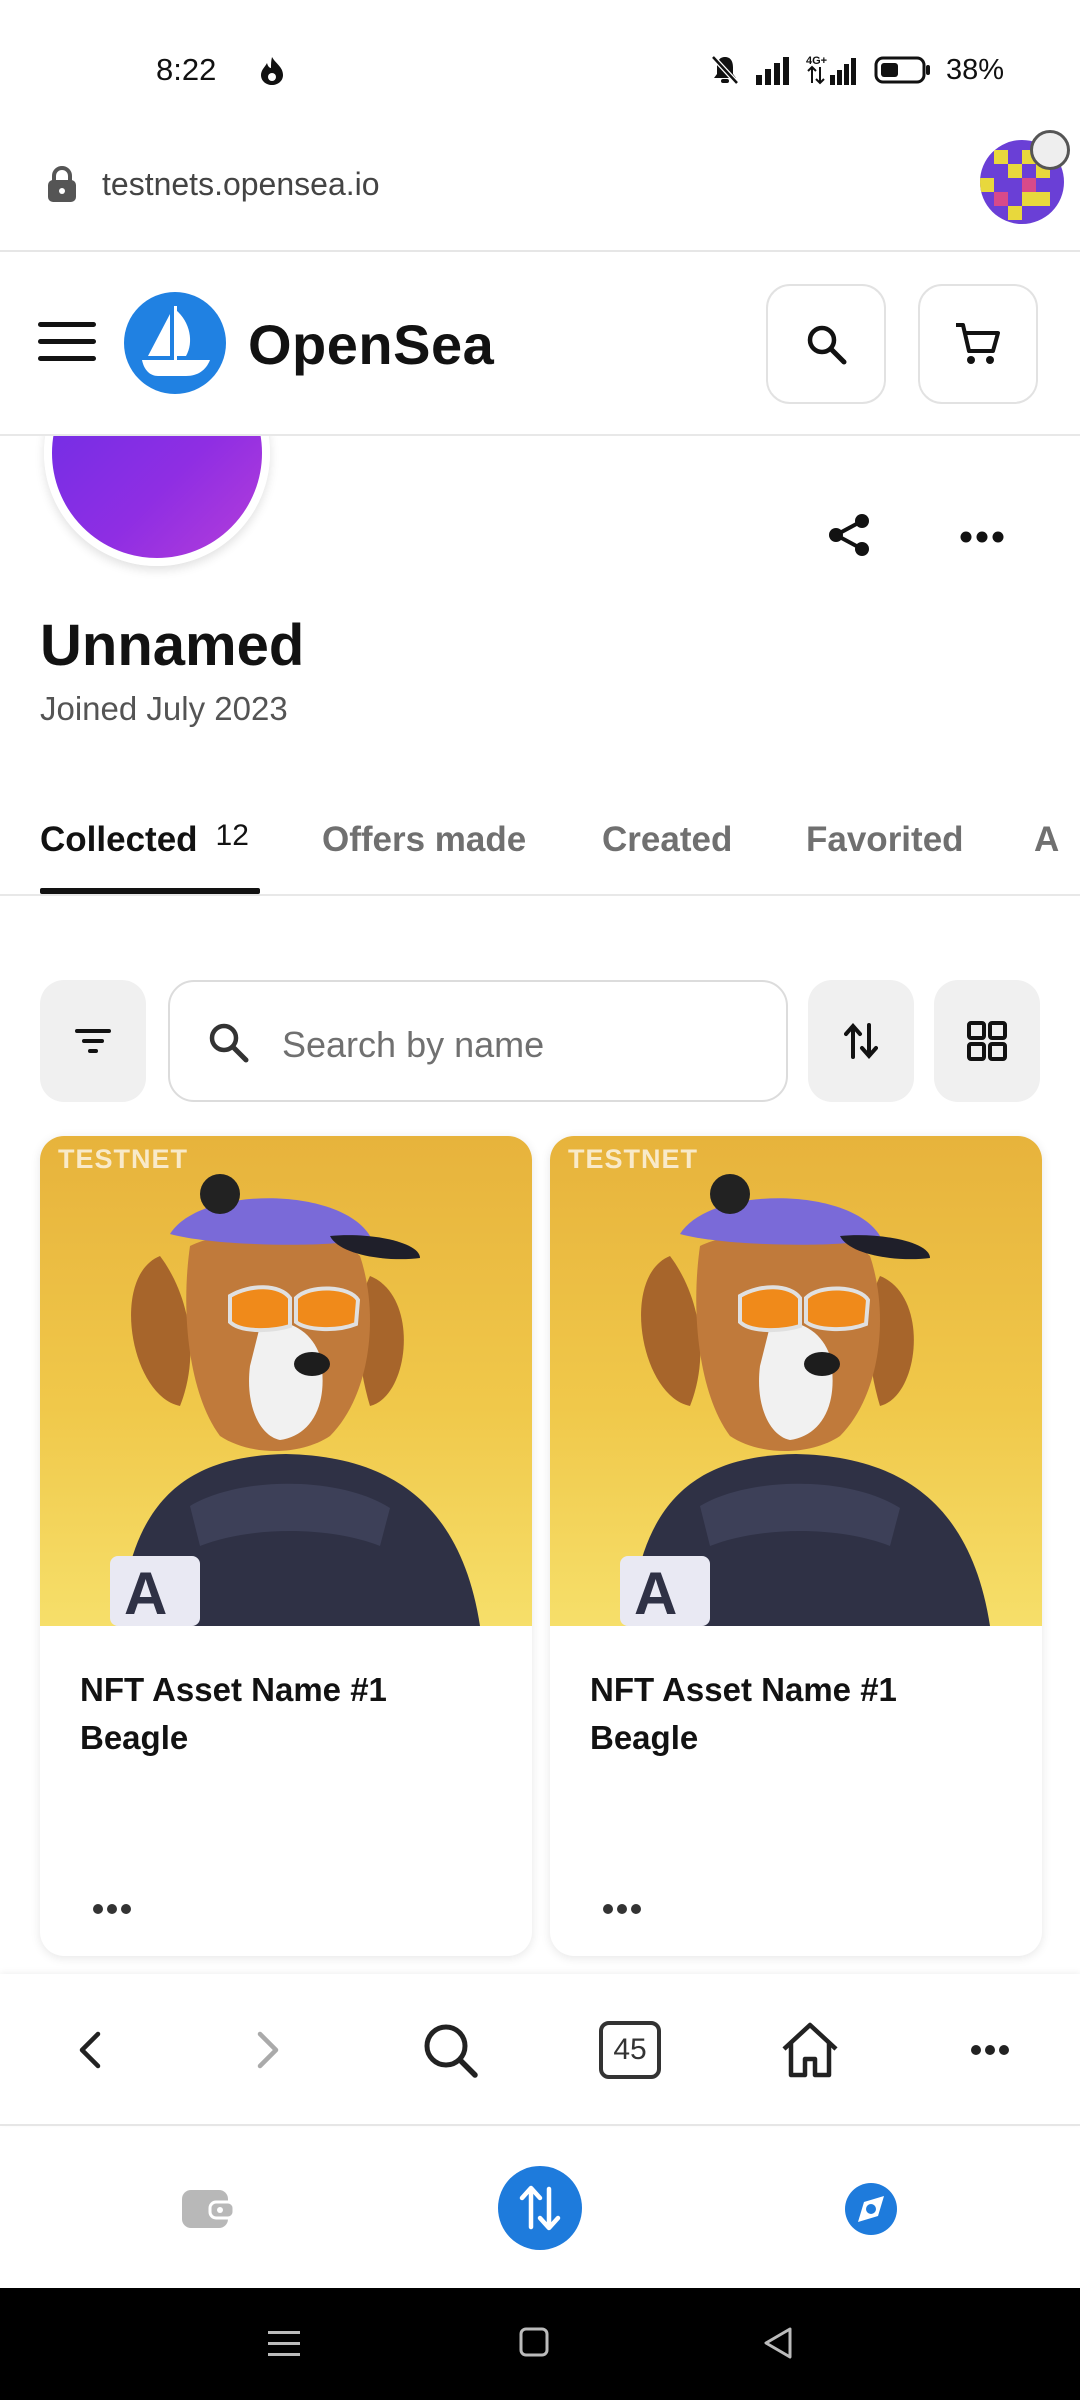  What do you see at coordinates (1050, 150) in the screenshot?
I see `notification-dot` at bounding box center [1050, 150].